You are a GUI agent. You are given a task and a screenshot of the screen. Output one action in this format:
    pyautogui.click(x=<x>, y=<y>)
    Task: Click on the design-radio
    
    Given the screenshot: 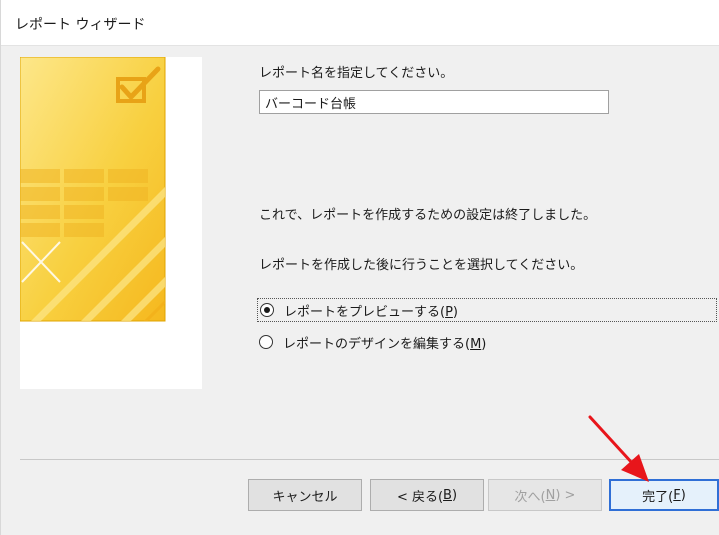 What is the action you would take?
    pyautogui.click(x=266, y=342)
    